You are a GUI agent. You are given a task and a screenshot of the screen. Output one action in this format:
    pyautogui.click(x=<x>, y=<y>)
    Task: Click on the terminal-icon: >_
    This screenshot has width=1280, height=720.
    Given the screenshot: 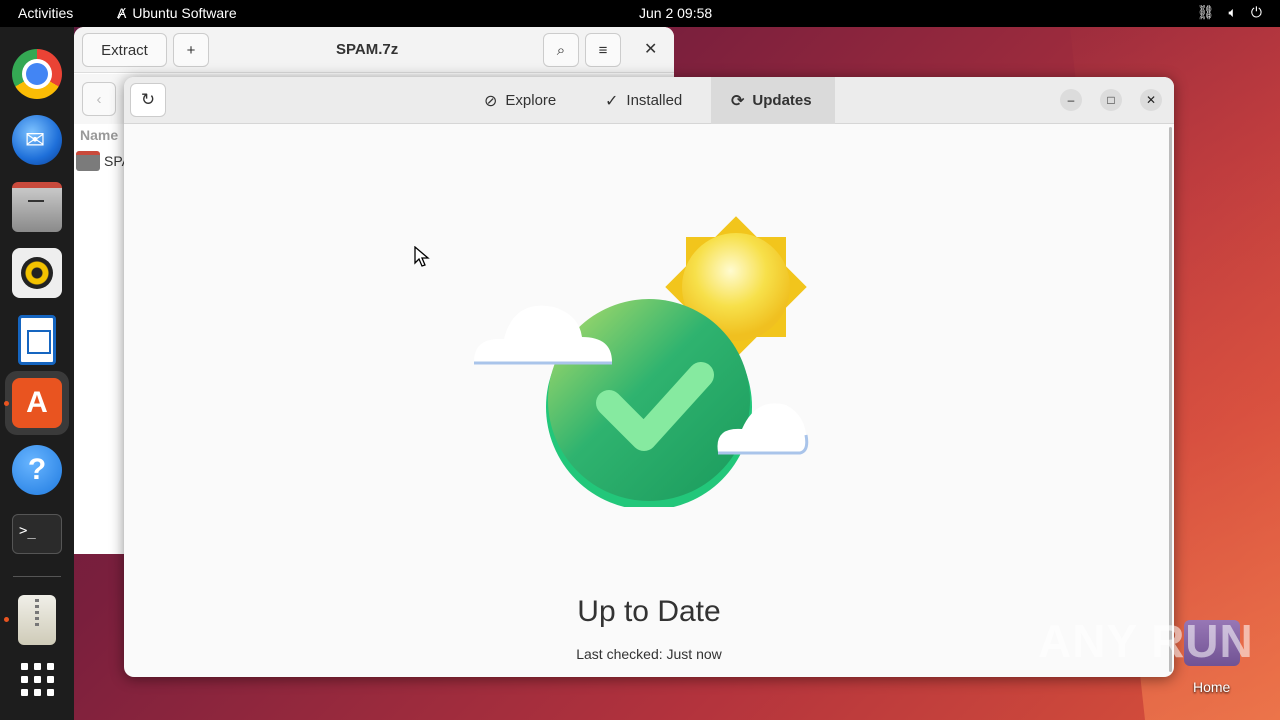 What is the action you would take?
    pyautogui.click(x=37, y=534)
    